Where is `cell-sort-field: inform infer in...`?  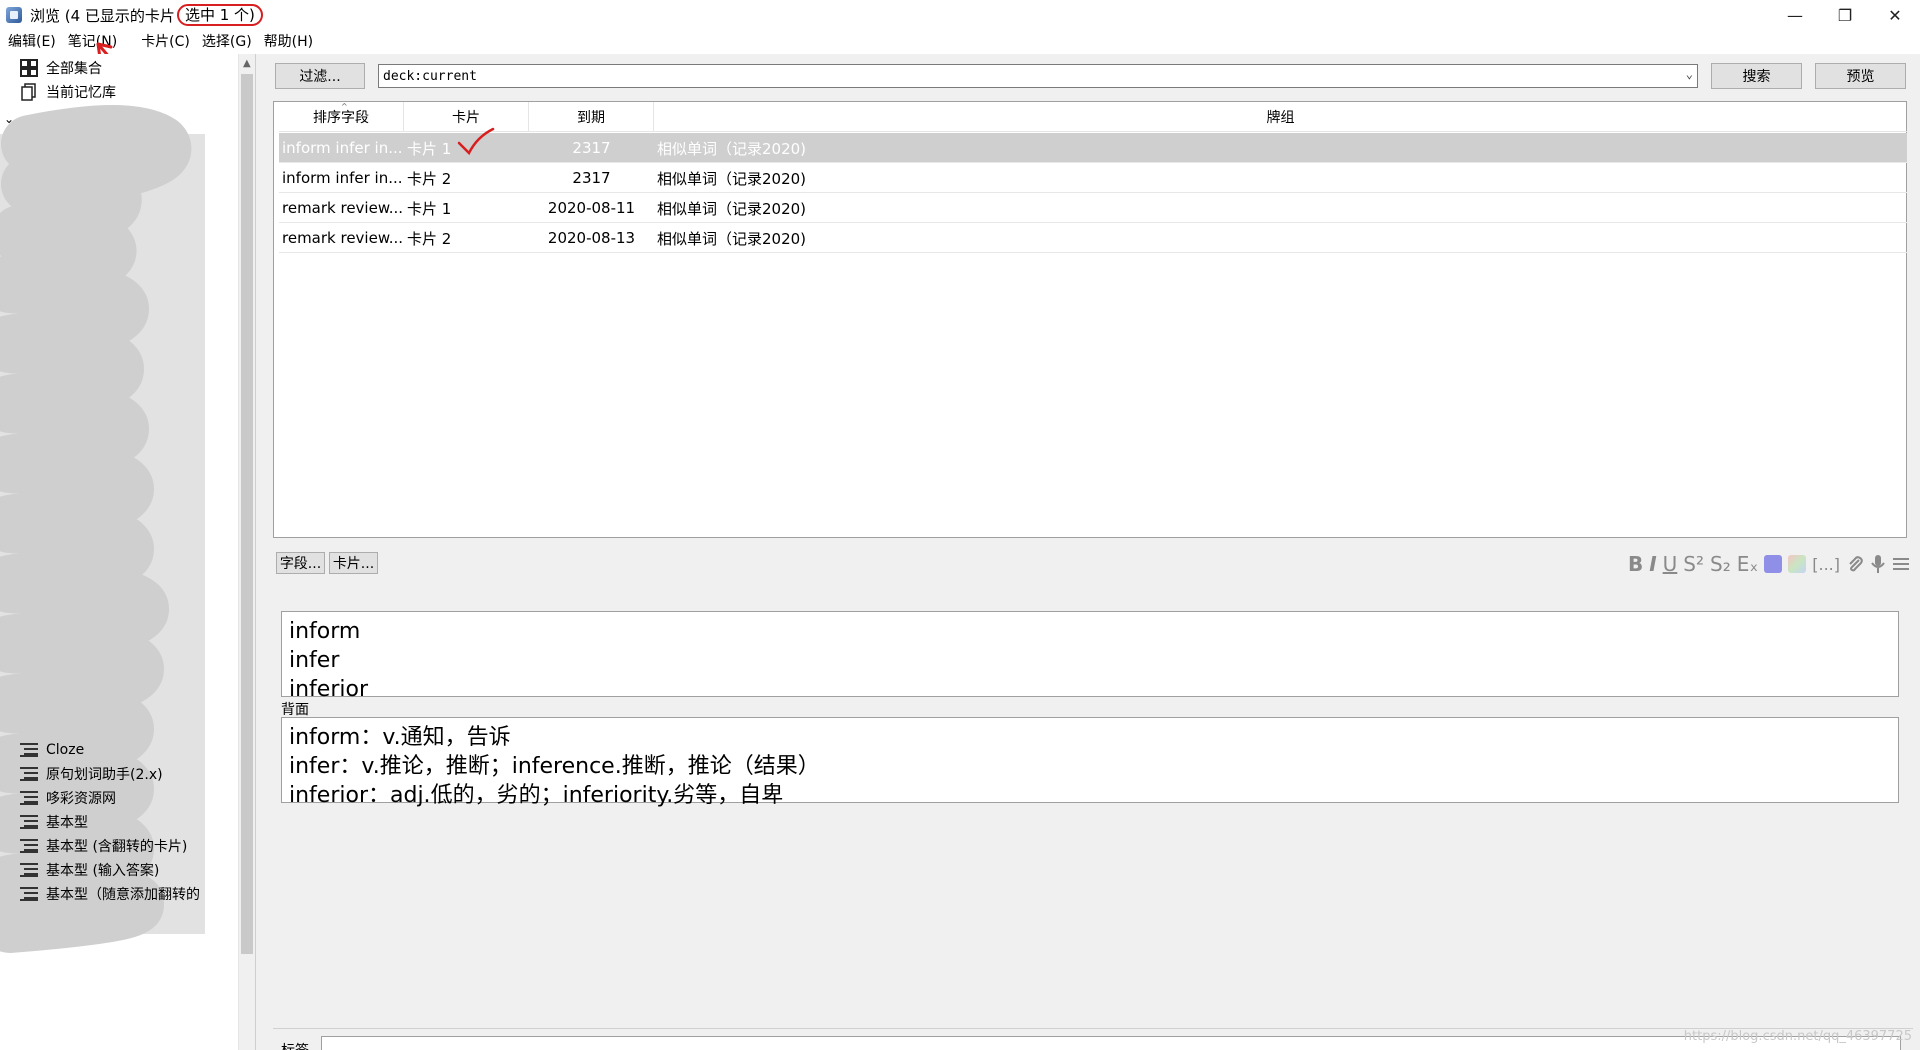 cell-sort-field: inform infer in... is located at coordinates (342, 178).